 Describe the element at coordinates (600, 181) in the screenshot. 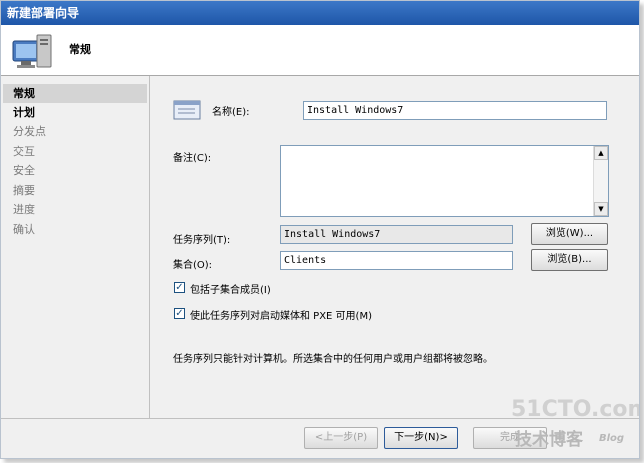

I see `comment-scrollbar: ▲ ▼` at that location.